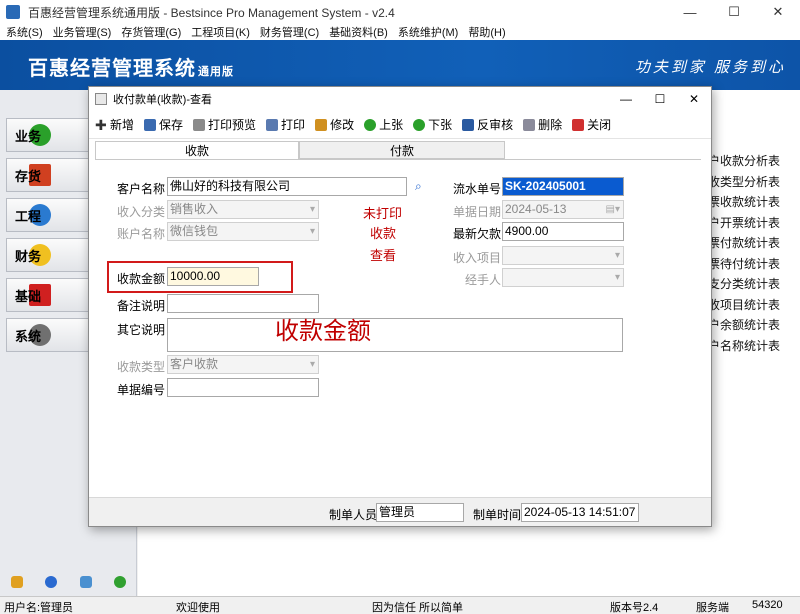 The image size is (800, 614). I want to click on print-button: 打印, so click(285, 124).